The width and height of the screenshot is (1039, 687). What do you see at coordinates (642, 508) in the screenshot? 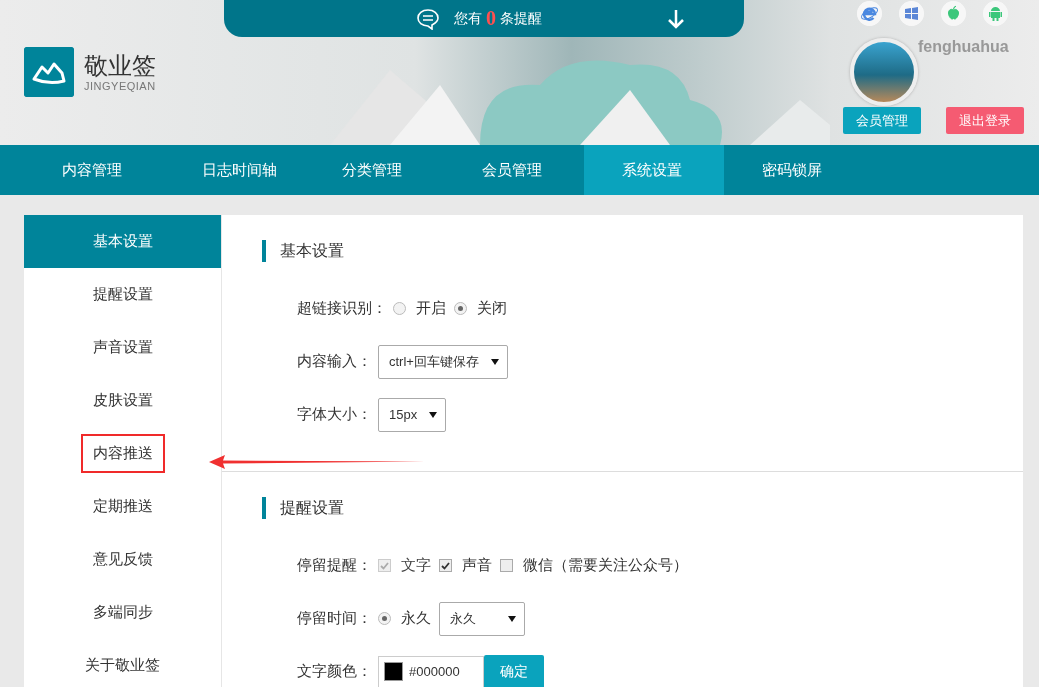
I see `section-title: 提醒设置` at bounding box center [642, 508].